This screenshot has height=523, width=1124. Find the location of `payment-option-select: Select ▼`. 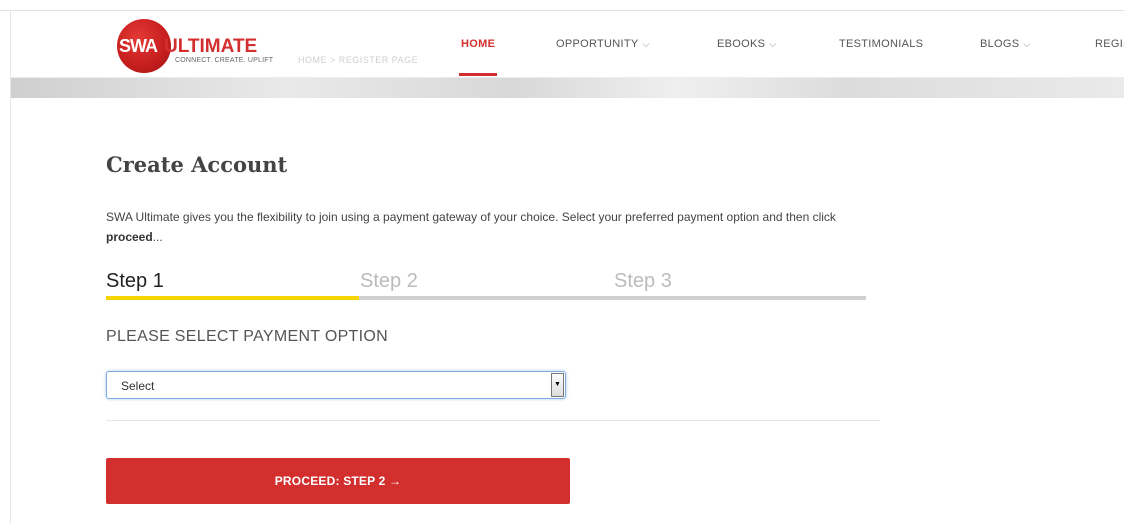

payment-option-select: Select ▼ is located at coordinates (336, 385).